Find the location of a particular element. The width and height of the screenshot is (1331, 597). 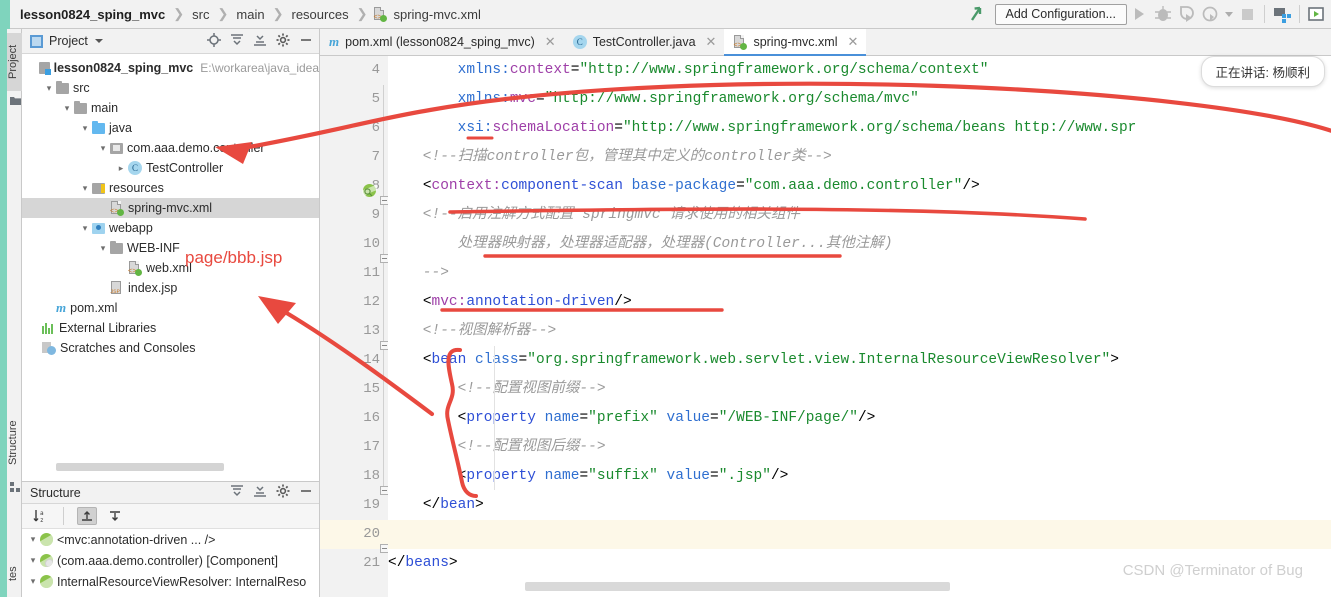

structure-panel-toolbar: az is located at coordinates (170, 516).